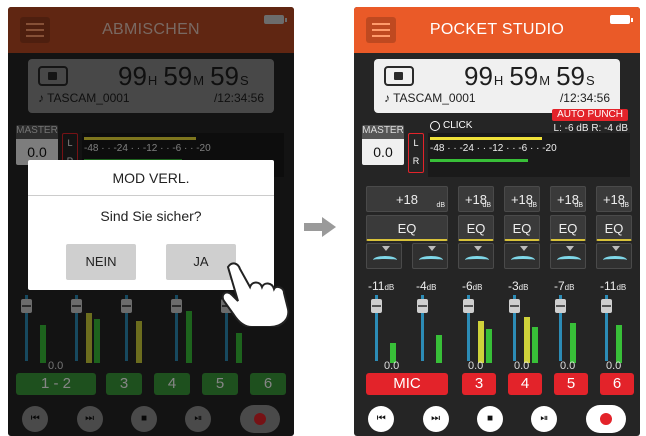 This screenshot has width=646, height=436. Describe the element at coordinates (518, 286) in the screenshot. I see `volume-label: -3dB` at that location.